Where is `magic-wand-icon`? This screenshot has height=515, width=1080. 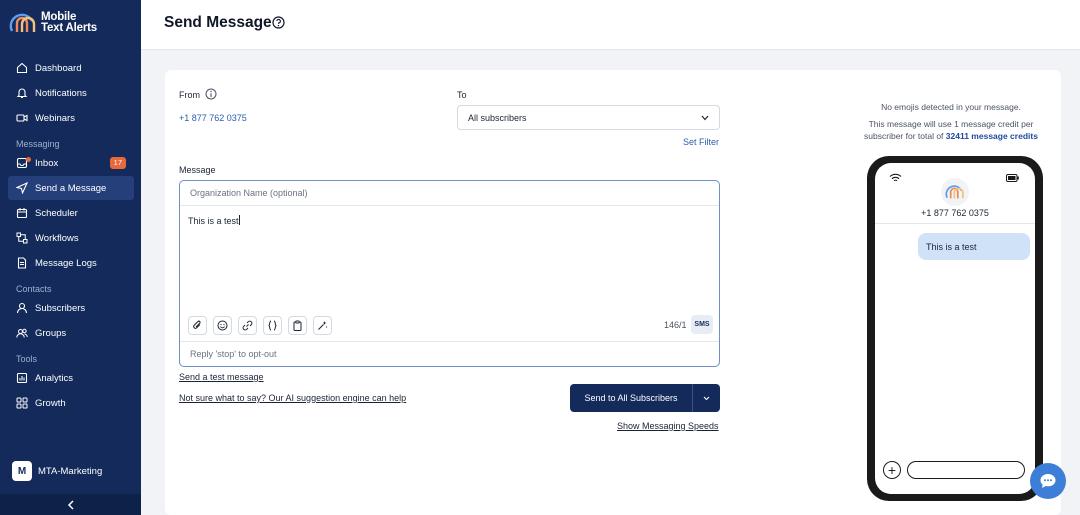
magic-wand-icon is located at coordinates (323, 325).